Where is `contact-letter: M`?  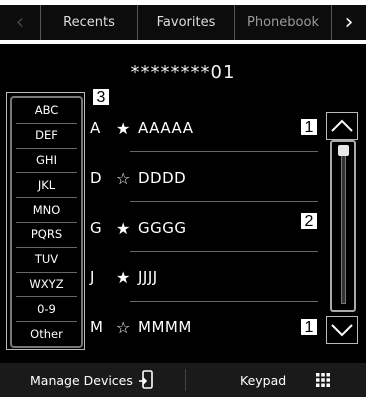
contact-letter: M is located at coordinates (96, 327).